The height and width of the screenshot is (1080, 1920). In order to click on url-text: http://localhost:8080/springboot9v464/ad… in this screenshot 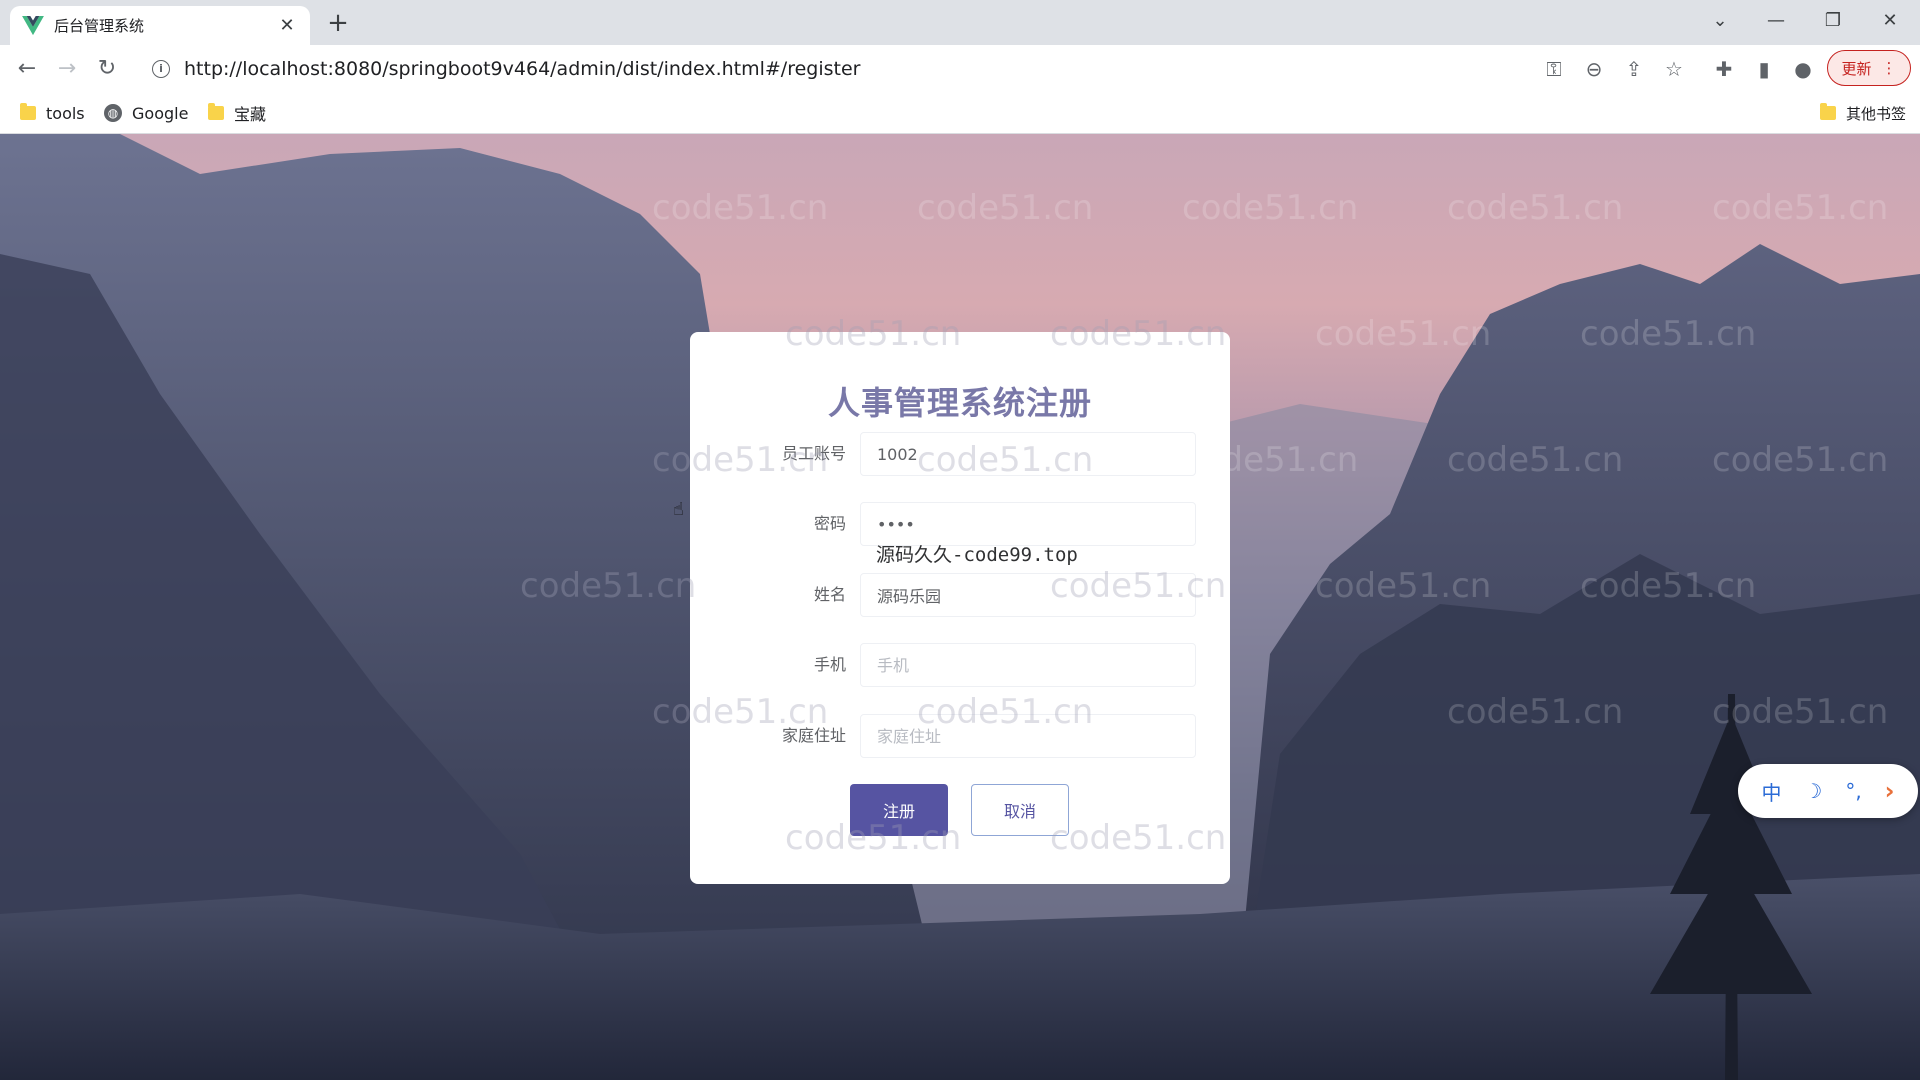, I will do `click(522, 69)`.